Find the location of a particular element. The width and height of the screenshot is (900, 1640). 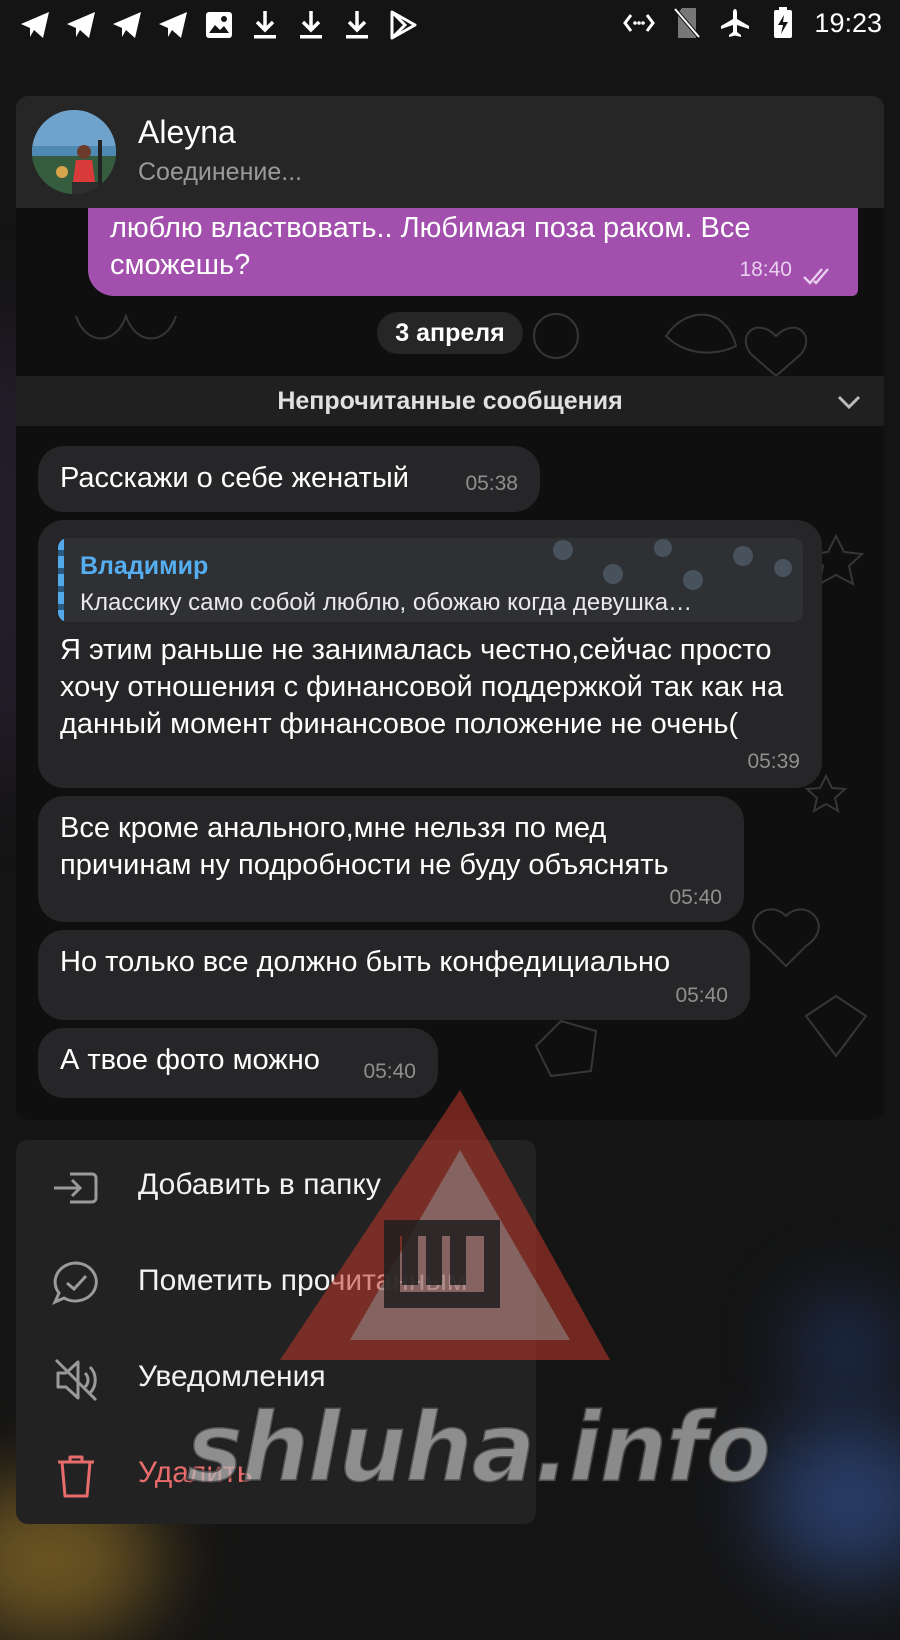

no-sim-icon is located at coordinates (687, 23).